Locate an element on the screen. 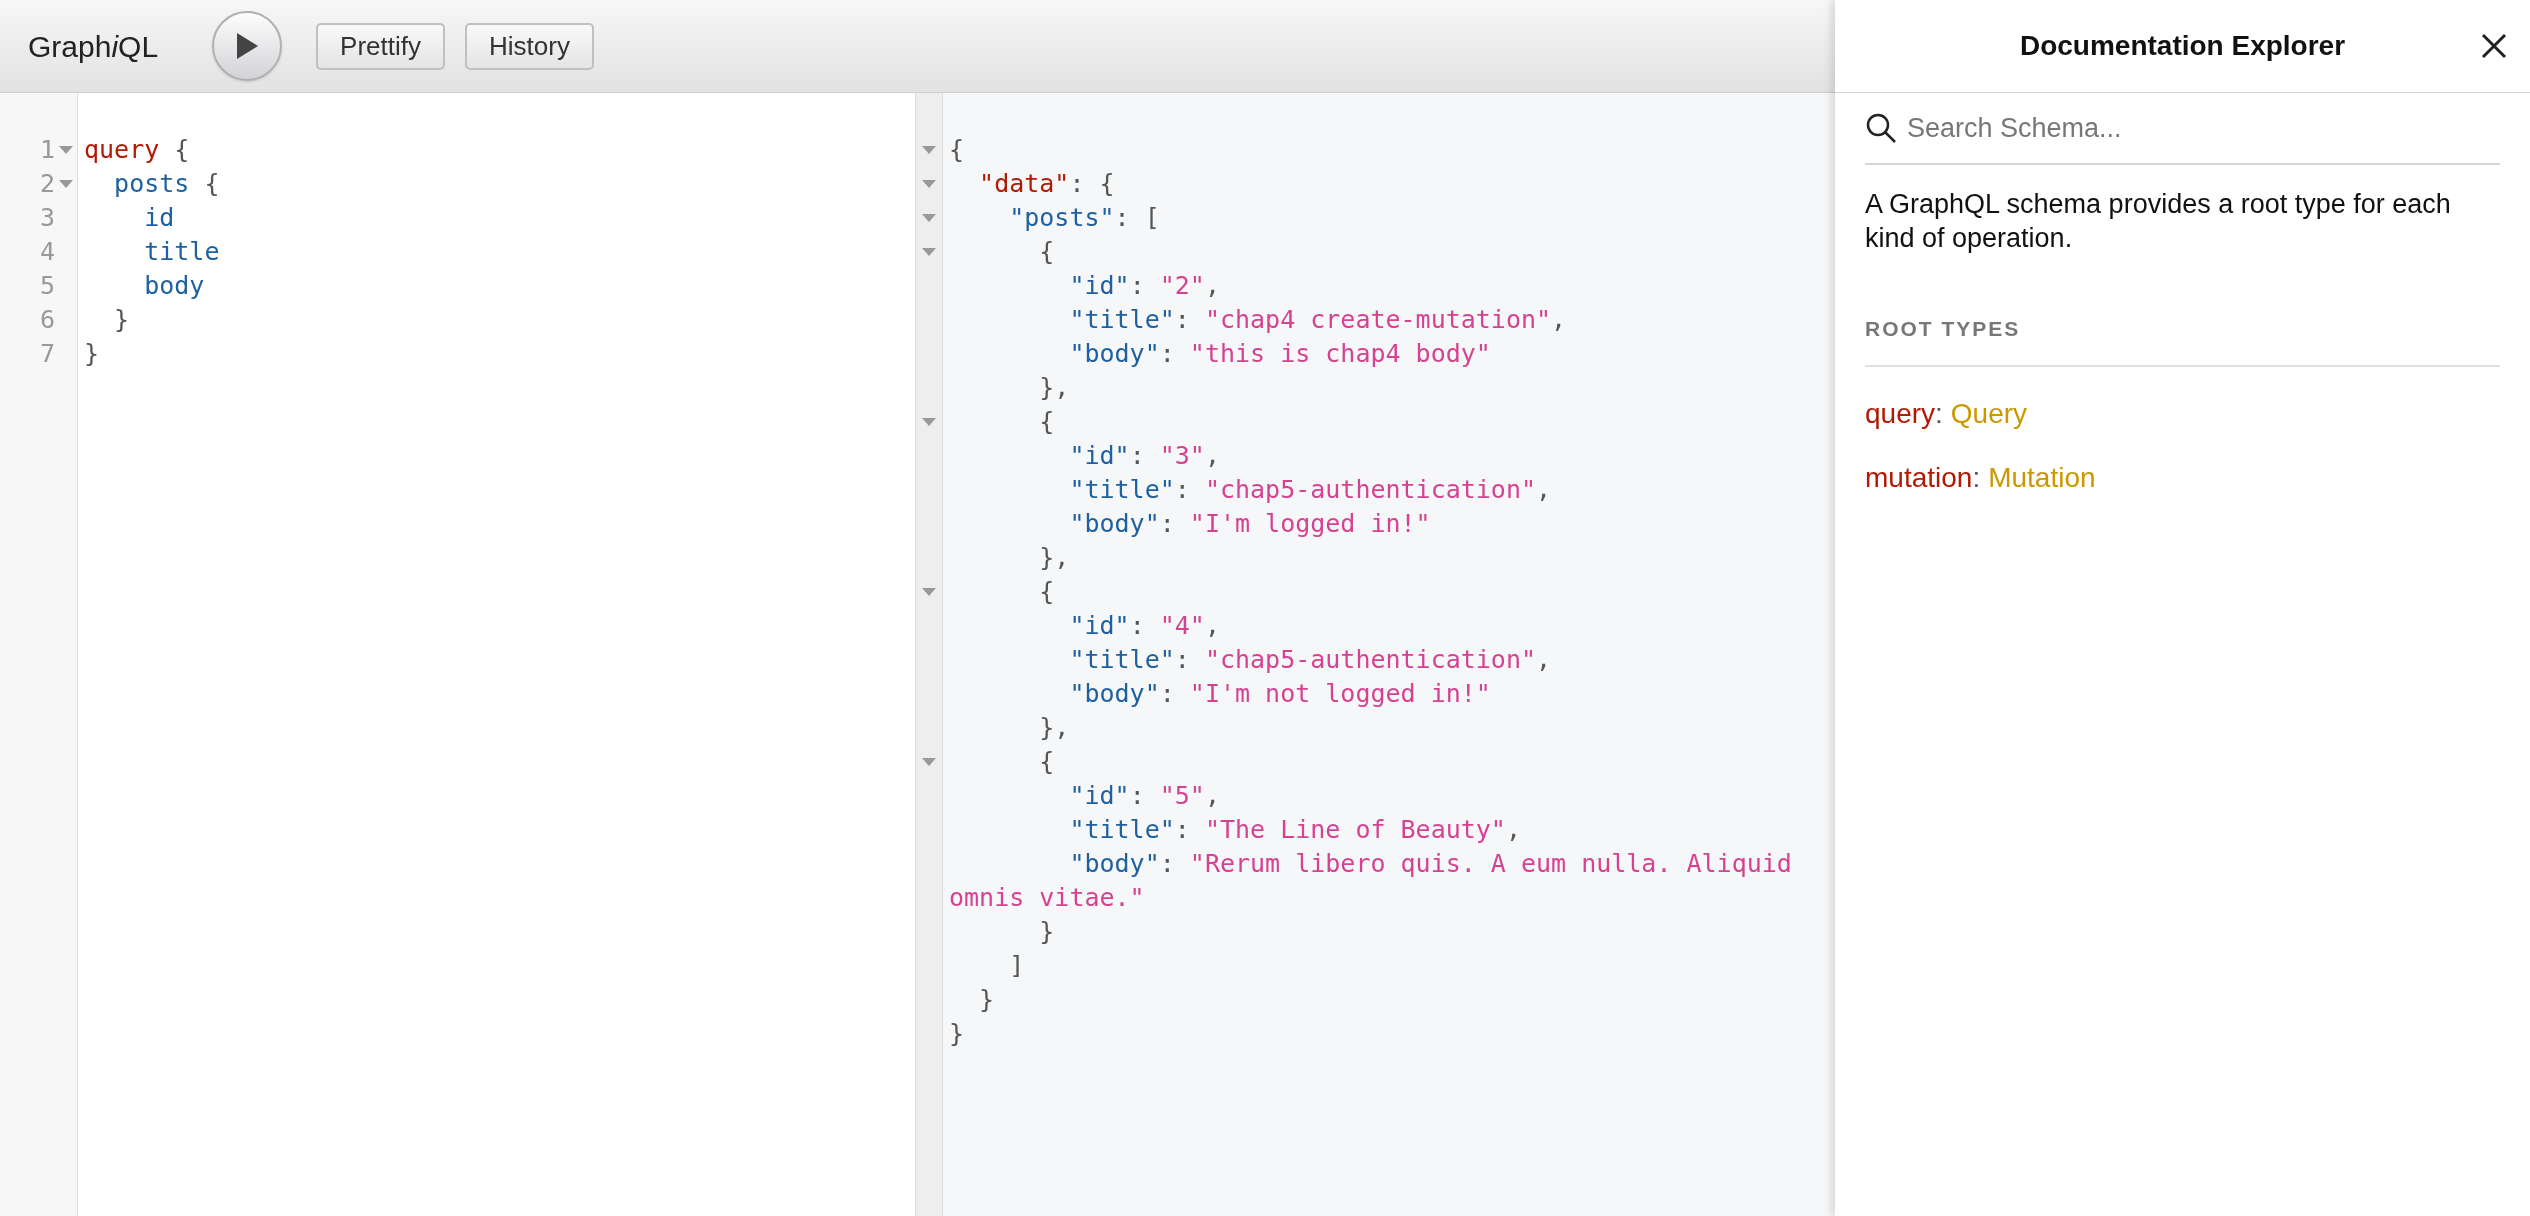  code-line: "data": { is located at coordinates (1047, 184).